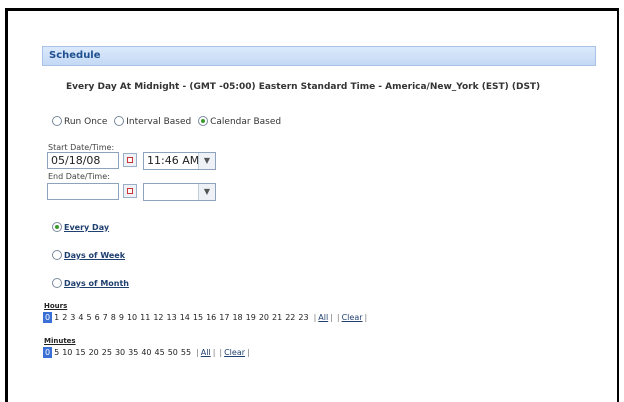 This screenshot has height=402, width=624. Describe the element at coordinates (277, 317) in the screenshot. I see `hour-option: 21` at that location.